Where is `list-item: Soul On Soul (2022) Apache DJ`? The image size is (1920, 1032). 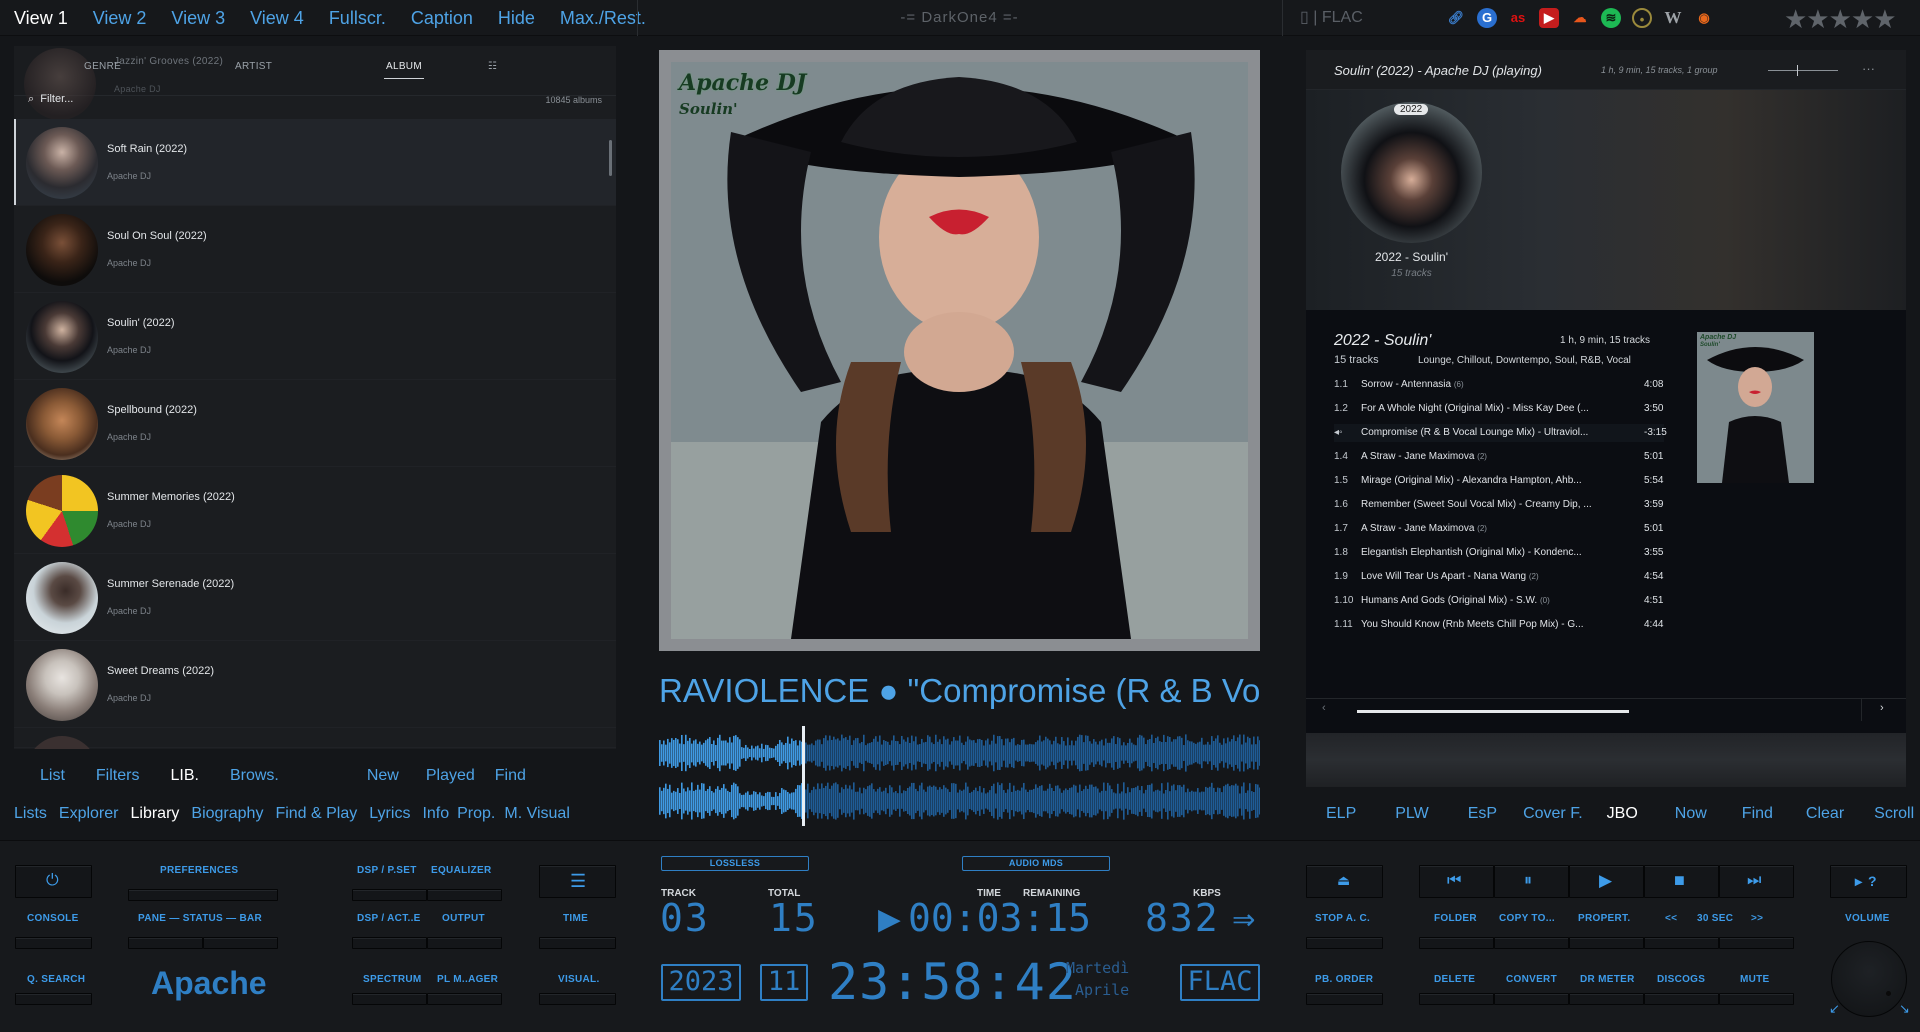
list-item: Soul On Soul (2022) Apache DJ is located at coordinates (315, 249).